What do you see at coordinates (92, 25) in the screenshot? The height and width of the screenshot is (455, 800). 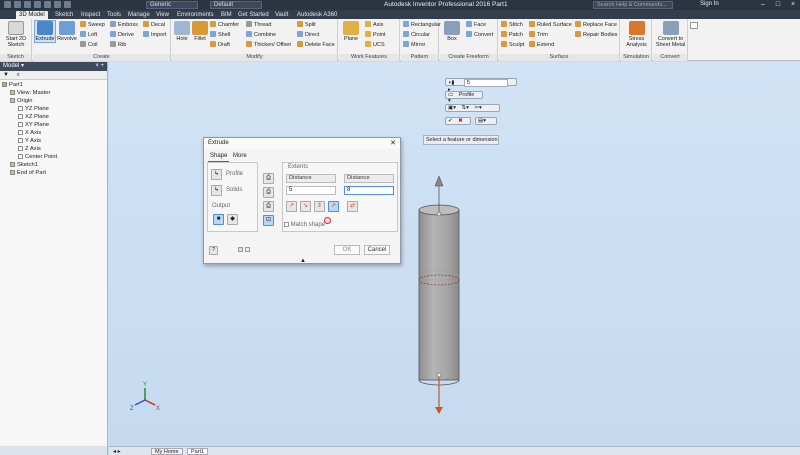 I see `sweep-button: Sweep` at bounding box center [92, 25].